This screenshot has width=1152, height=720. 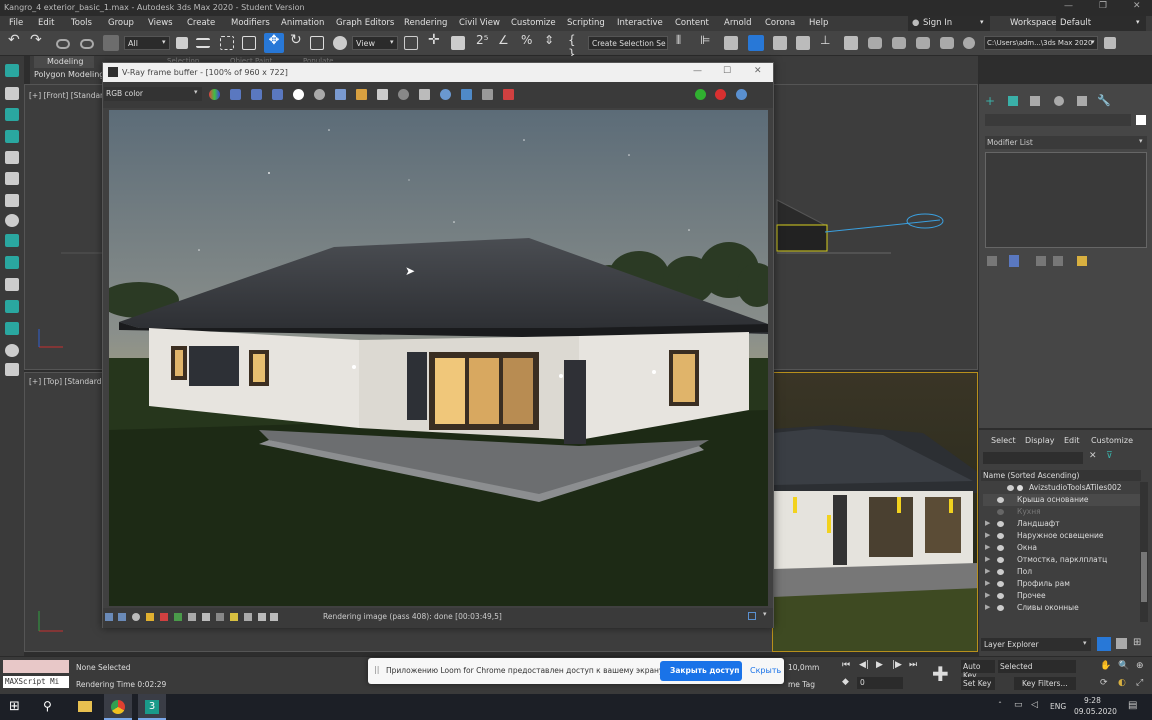 What do you see at coordinates (992, 261) in the screenshot?
I see `pin-stack-icon` at bounding box center [992, 261].